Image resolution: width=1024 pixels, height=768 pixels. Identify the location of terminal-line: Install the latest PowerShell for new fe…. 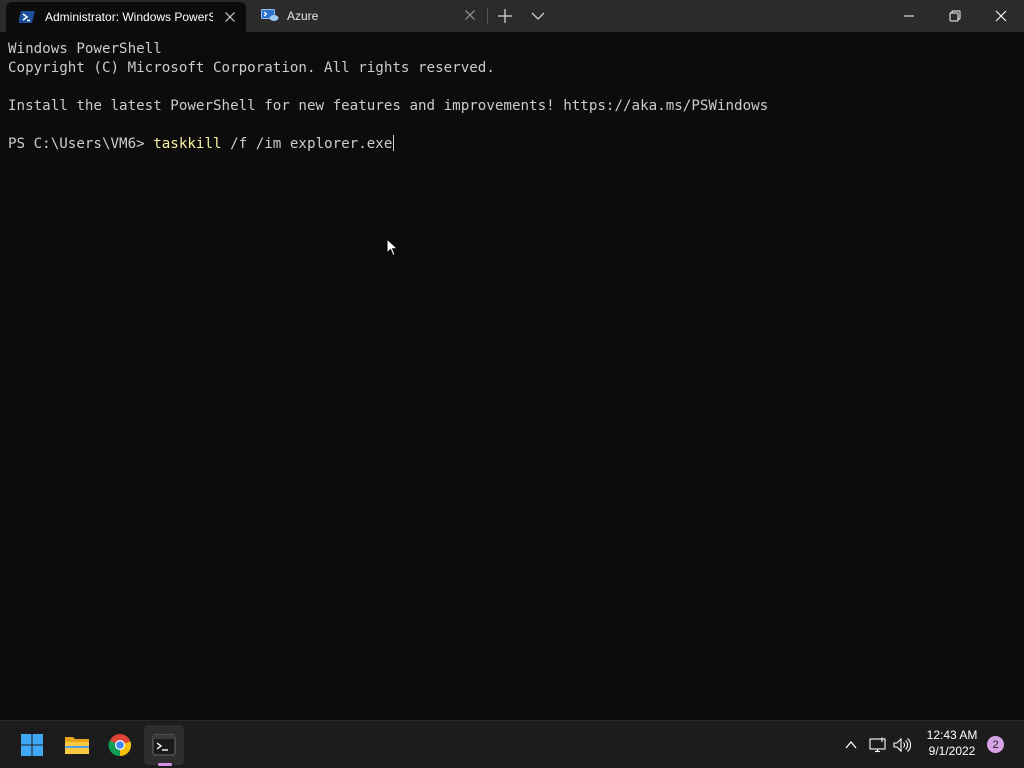
(388, 106).